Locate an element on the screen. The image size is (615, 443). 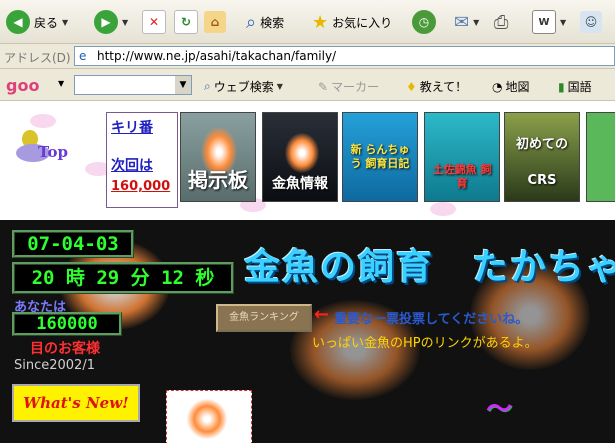
ranking-button: 金魚ランキング is located at coordinates (264, 318).